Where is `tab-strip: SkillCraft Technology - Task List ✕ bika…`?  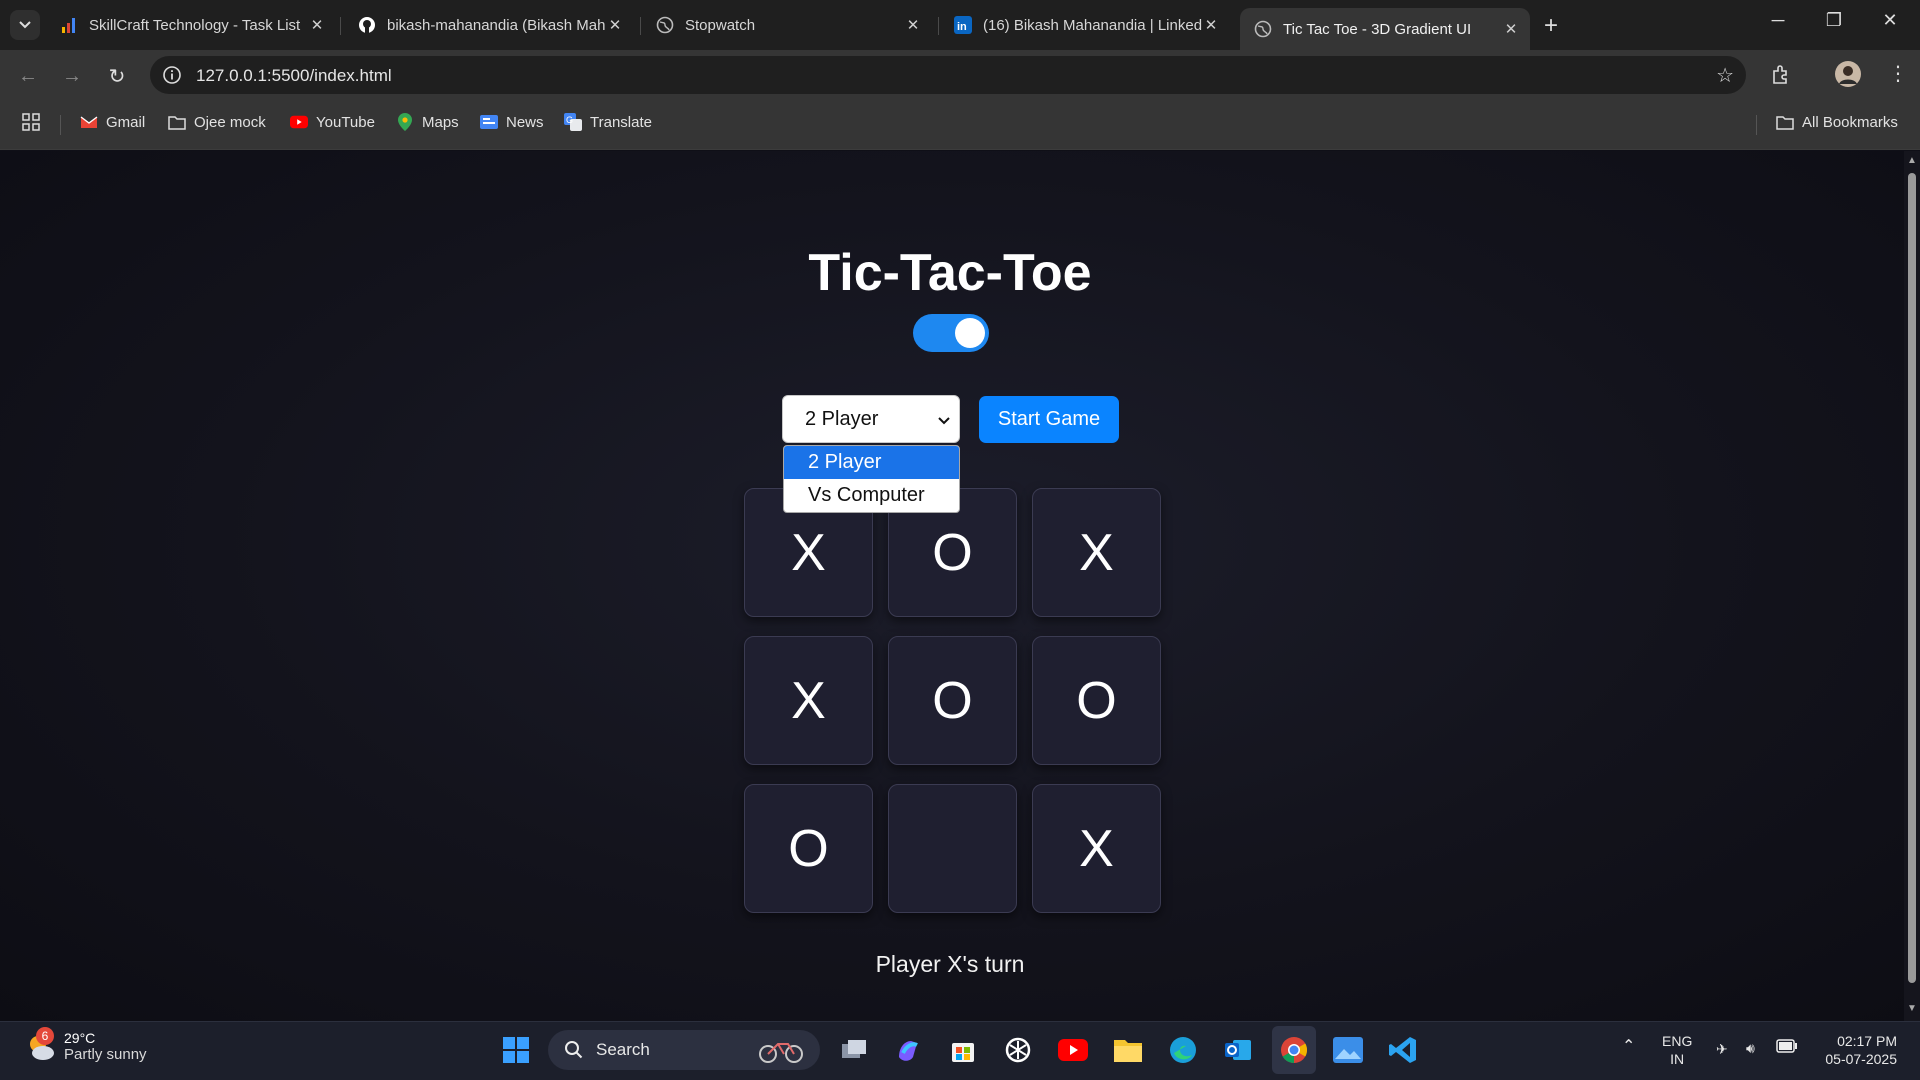 tab-strip: SkillCraft Technology - Task List ✕ bika… is located at coordinates (960, 25).